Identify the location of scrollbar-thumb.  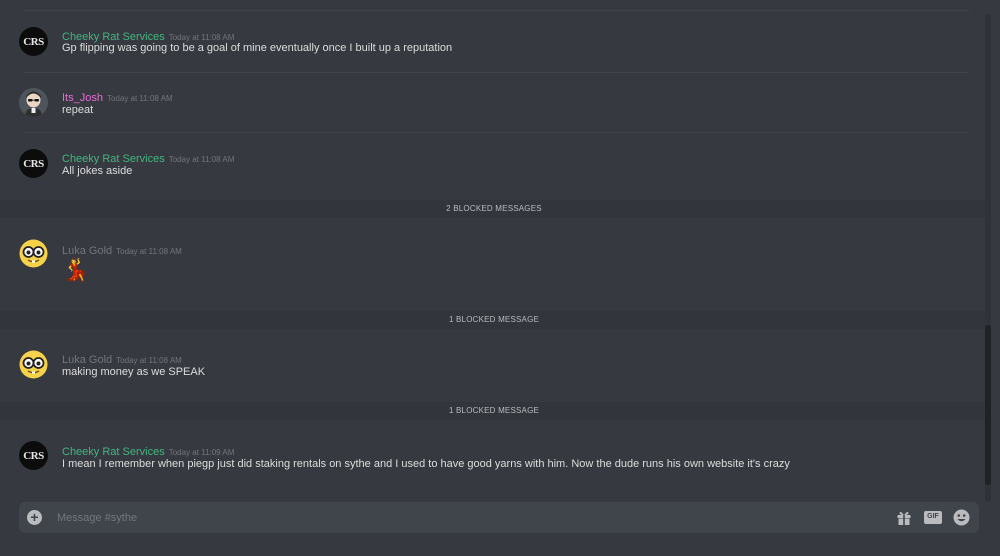
(988, 405).